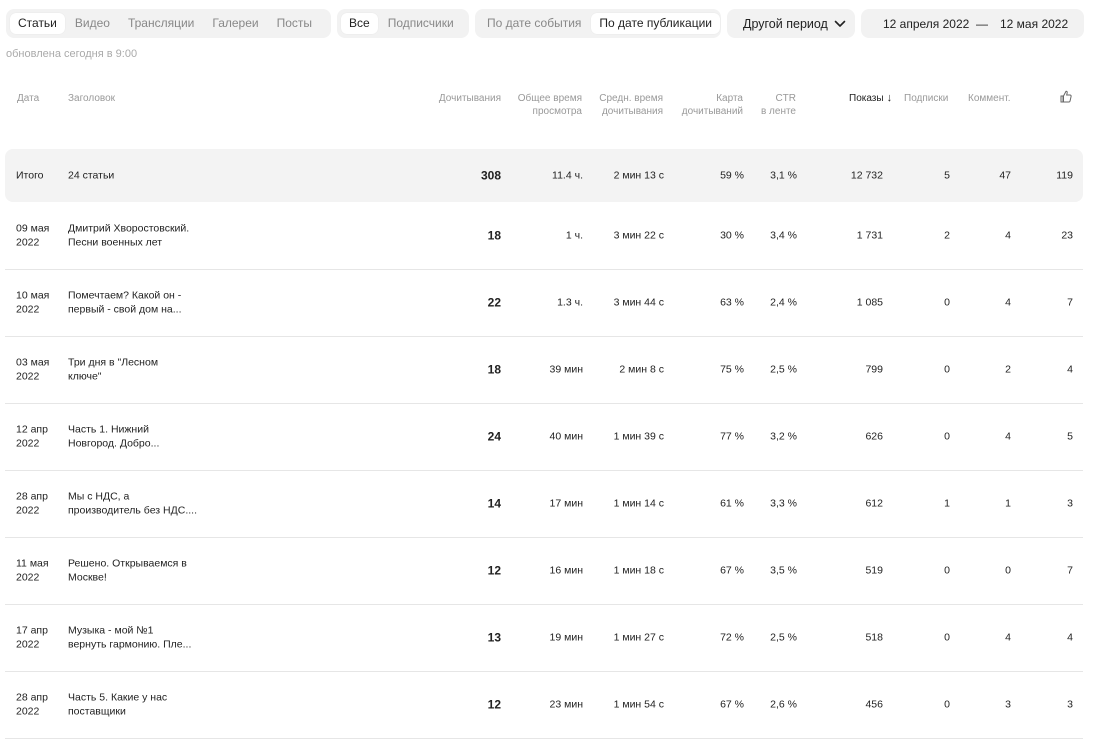  I want to click on header-views-label: Показы, so click(866, 98).